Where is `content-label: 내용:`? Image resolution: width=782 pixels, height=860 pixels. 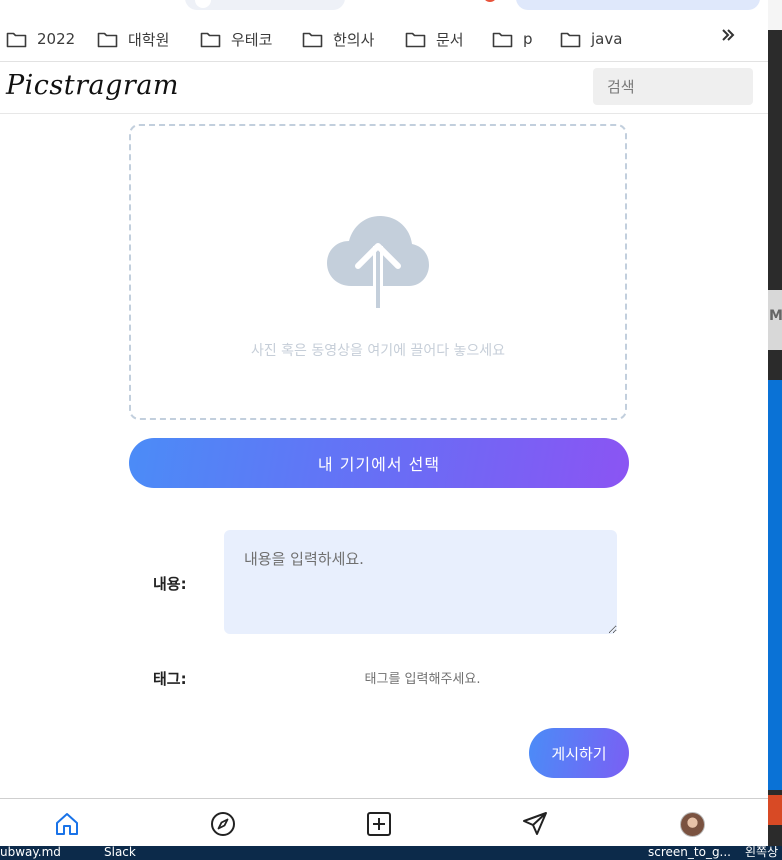
content-label: 내용: is located at coordinates (170, 584).